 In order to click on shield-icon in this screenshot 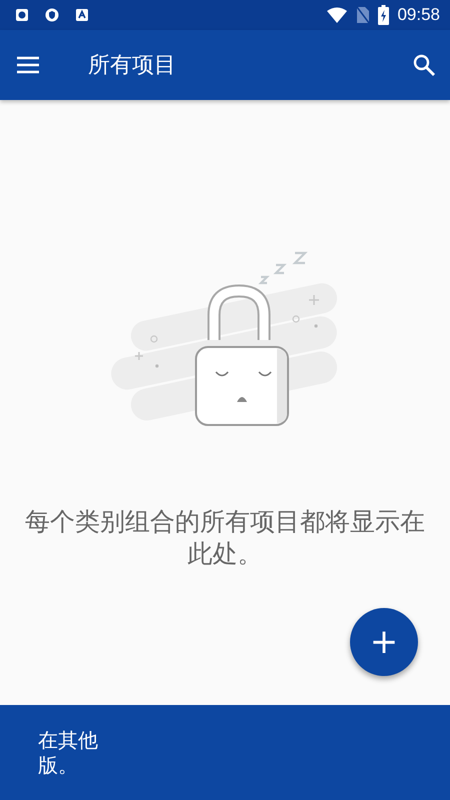, I will do `click(52, 15)`.